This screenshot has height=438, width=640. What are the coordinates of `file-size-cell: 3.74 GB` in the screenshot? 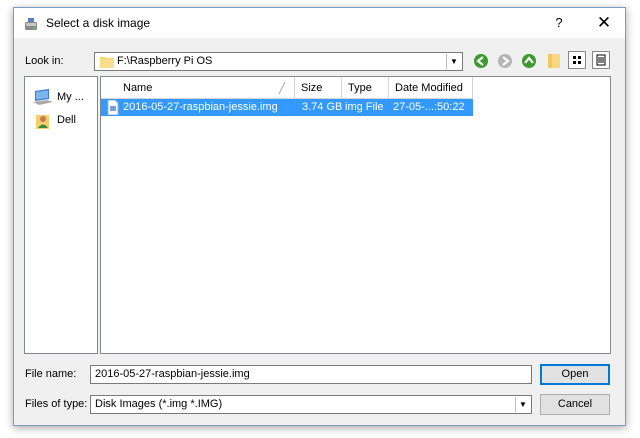 It's located at (322, 107).